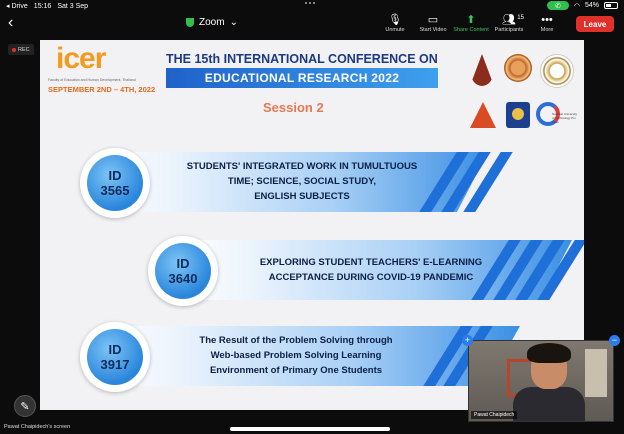 Image resolution: width=624 pixels, height=434 pixels. I want to click on back-chevron-icon: ‹, so click(10, 23).